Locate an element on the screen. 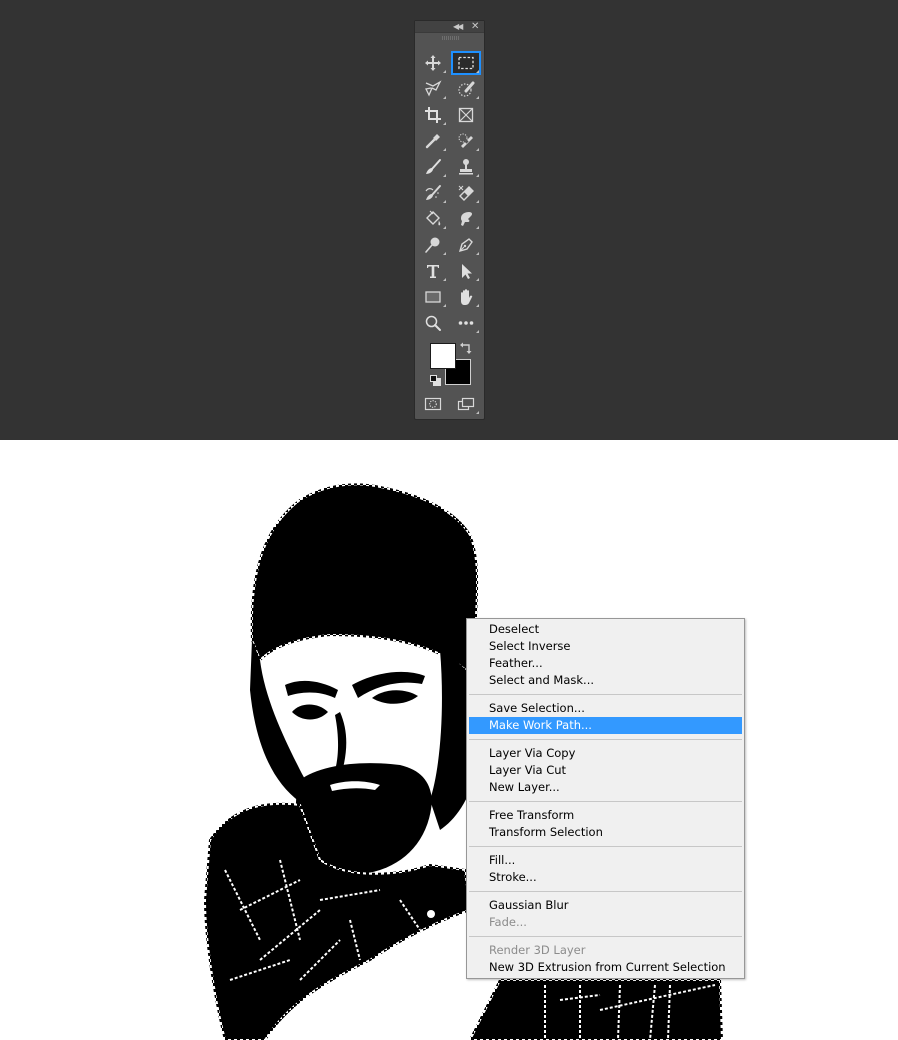 Image resolution: width=898 pixels, height=1040 pixels. eyedropper-icon is located at coordinates (432, 141).